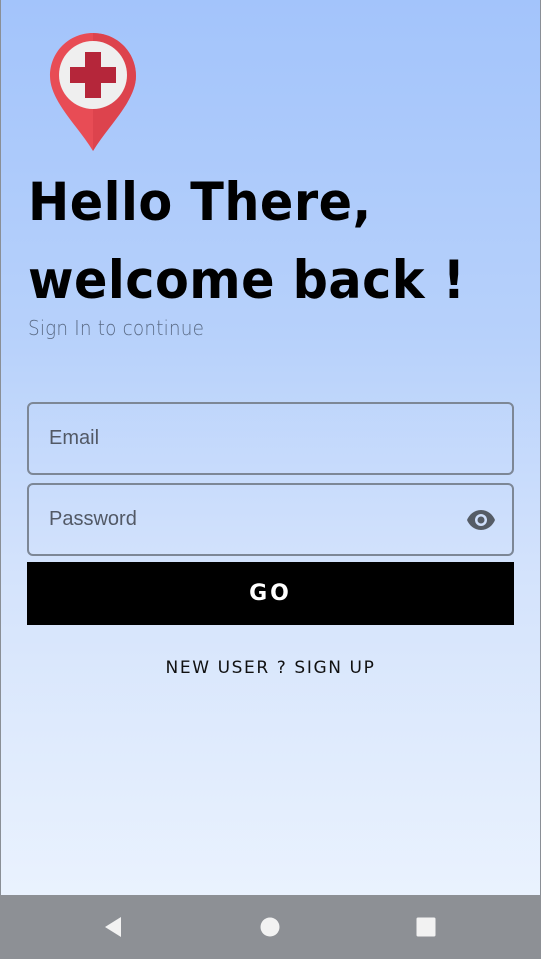 The image size is (541, 959). I want to click on medical-location-pin-icon, so click(93, 92).